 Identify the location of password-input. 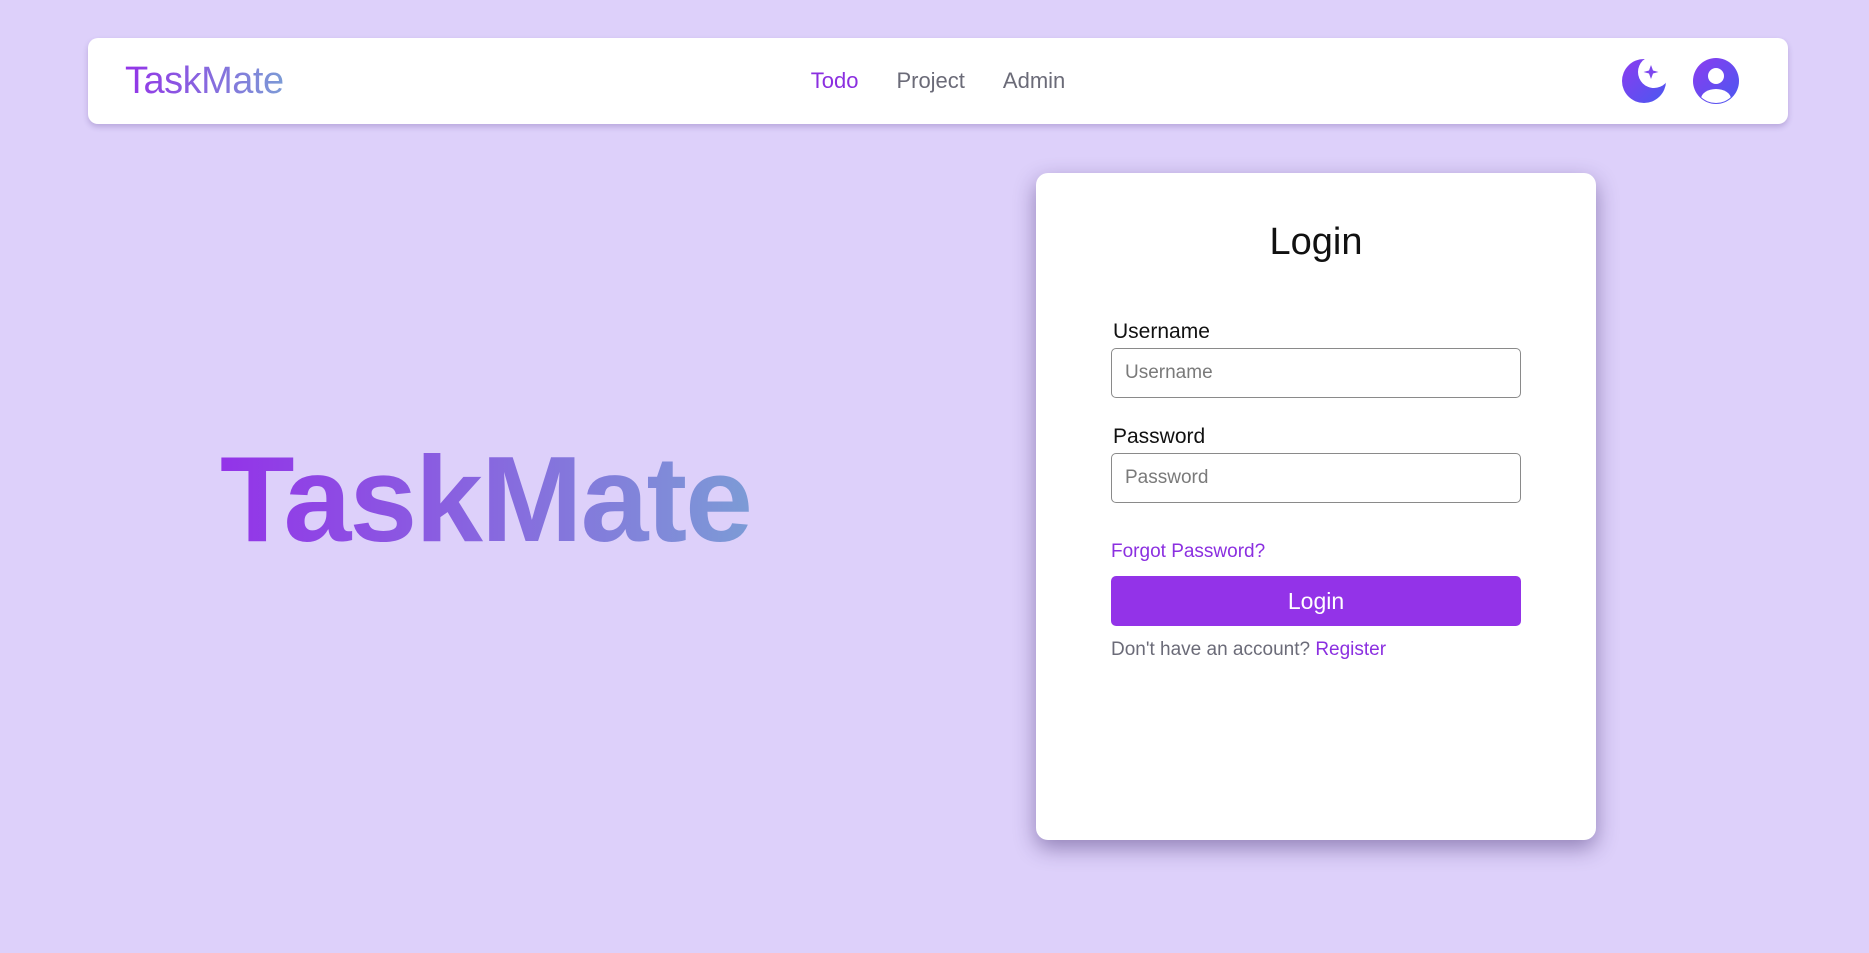
(1316, 478).